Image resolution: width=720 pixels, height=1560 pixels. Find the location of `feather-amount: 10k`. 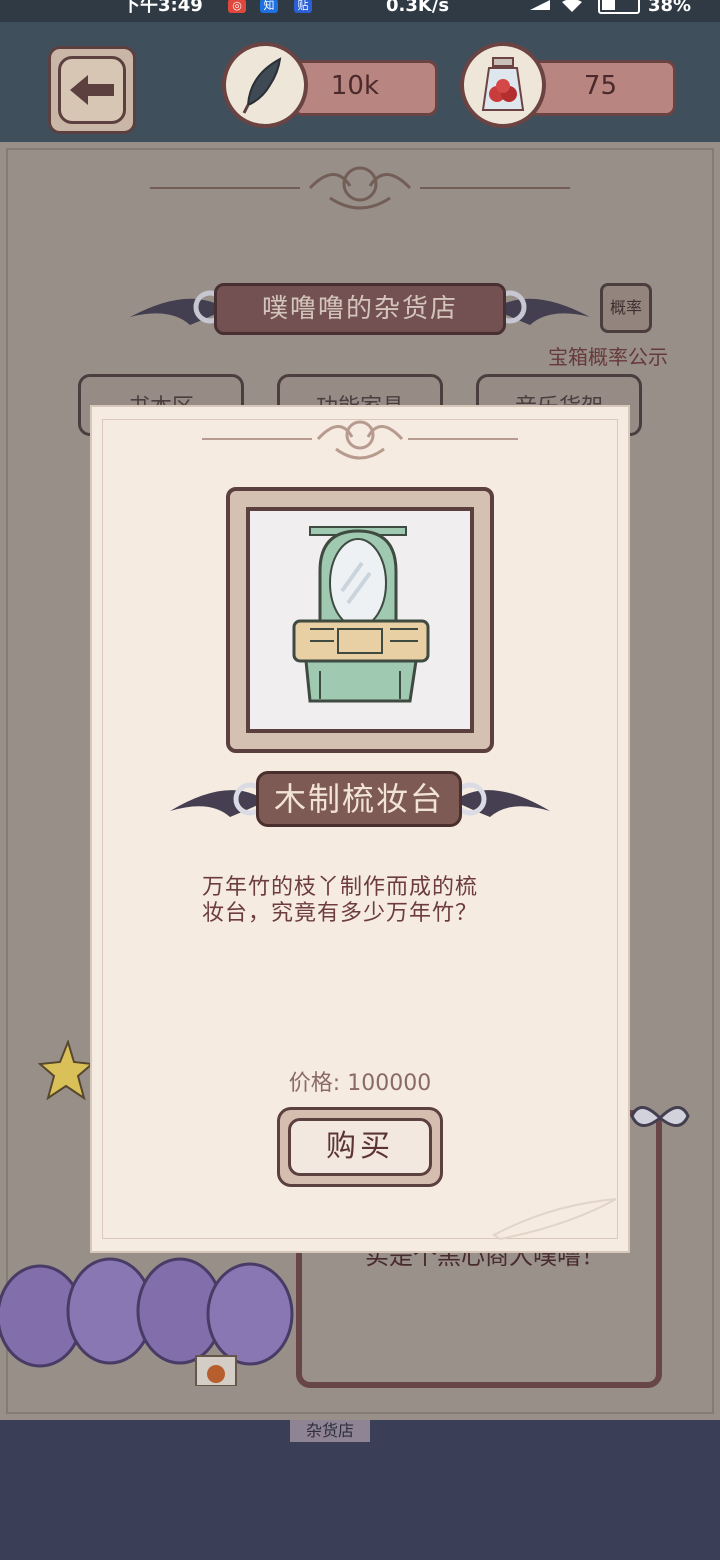

feather-amount: 10k is located at coordinates (354, 86).